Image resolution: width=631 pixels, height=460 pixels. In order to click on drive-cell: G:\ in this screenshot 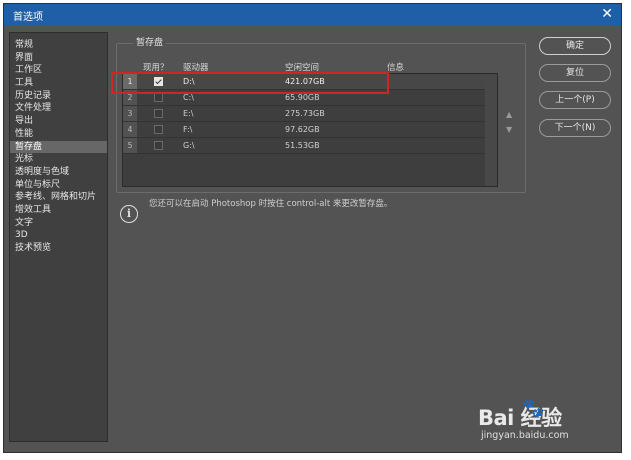, I will do `click(189, 145)`.